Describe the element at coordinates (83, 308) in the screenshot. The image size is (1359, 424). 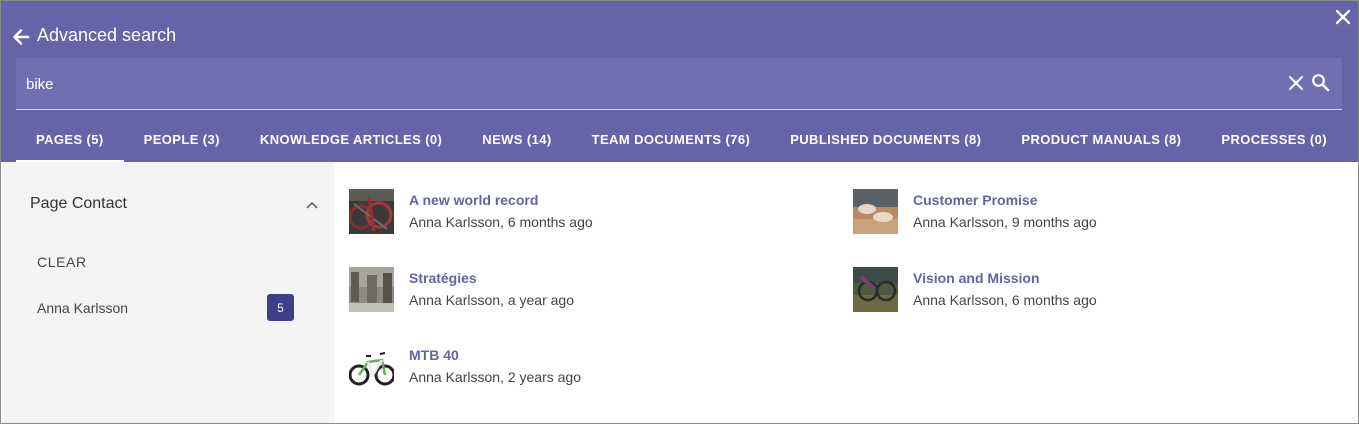
I see `facet-item-label: Anna Karlsson` at that location.